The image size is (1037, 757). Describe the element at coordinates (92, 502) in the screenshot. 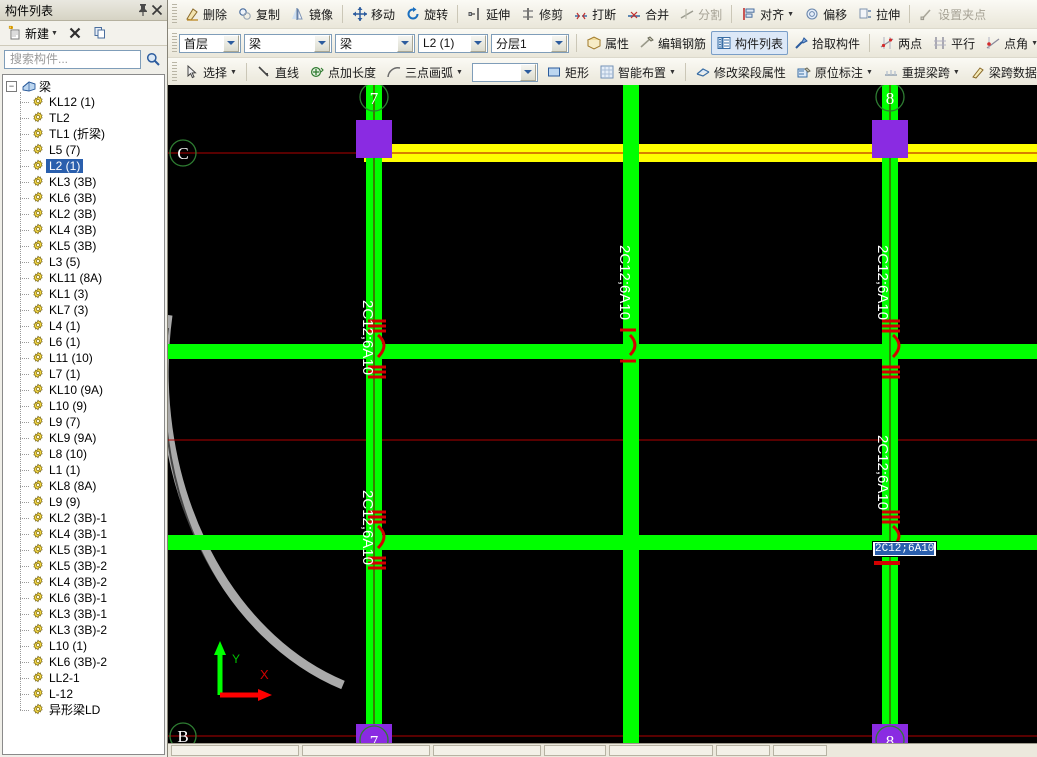

I see `tree-item: L9 (9)` at that location.